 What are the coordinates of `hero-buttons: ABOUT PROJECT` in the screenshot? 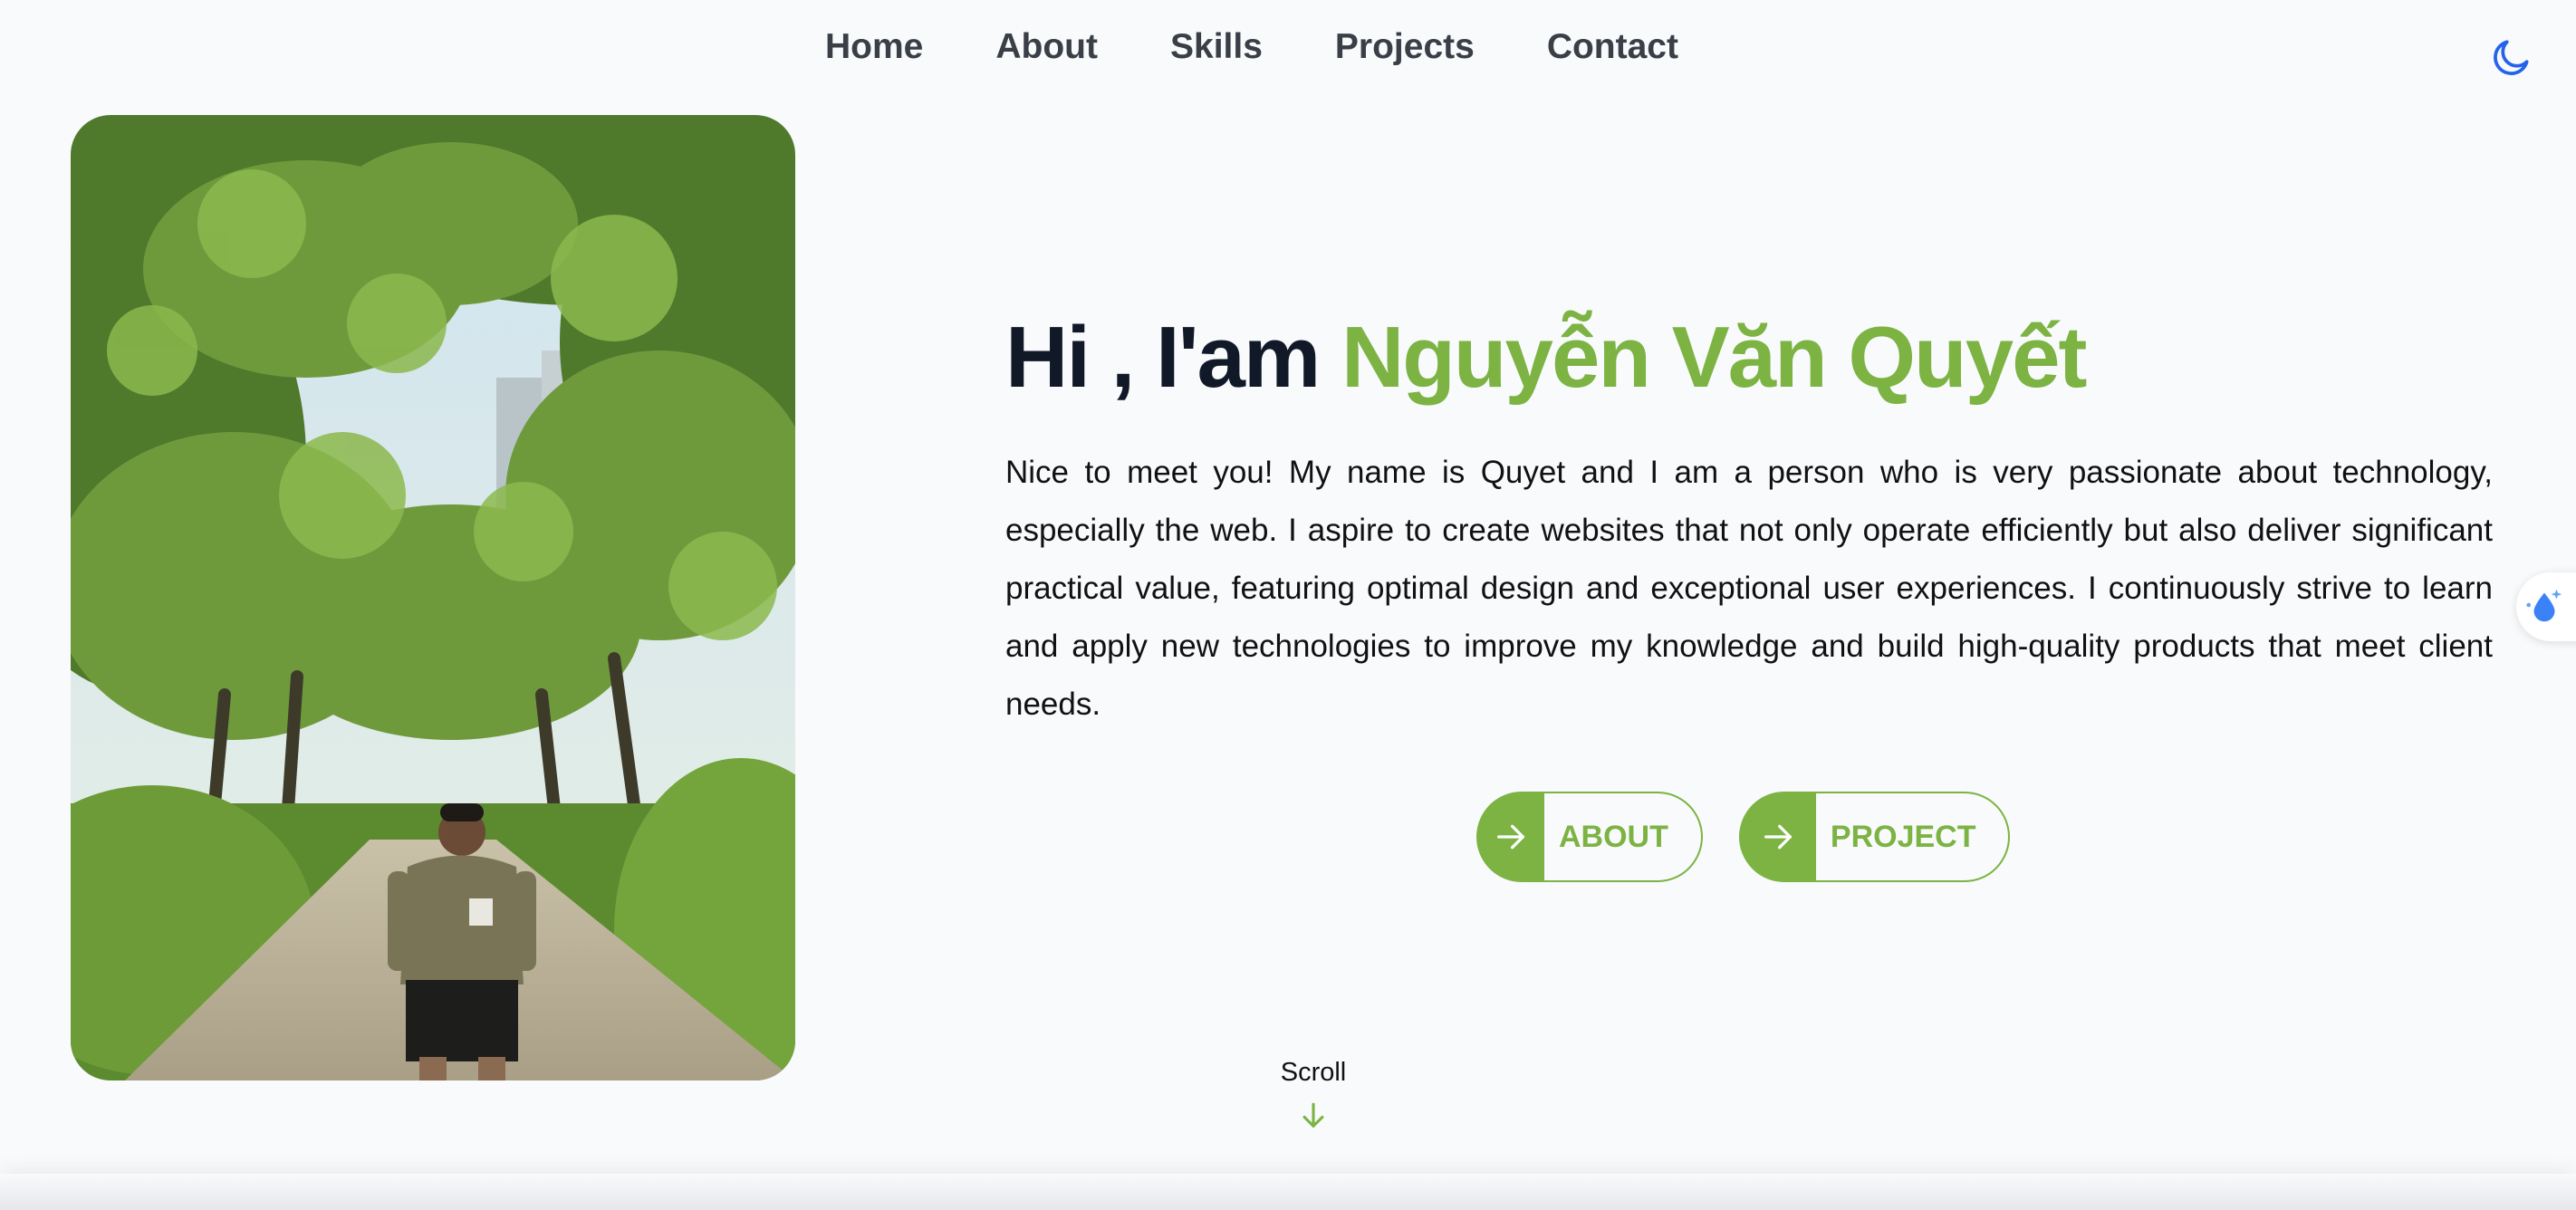 It's located at (1743, 837).